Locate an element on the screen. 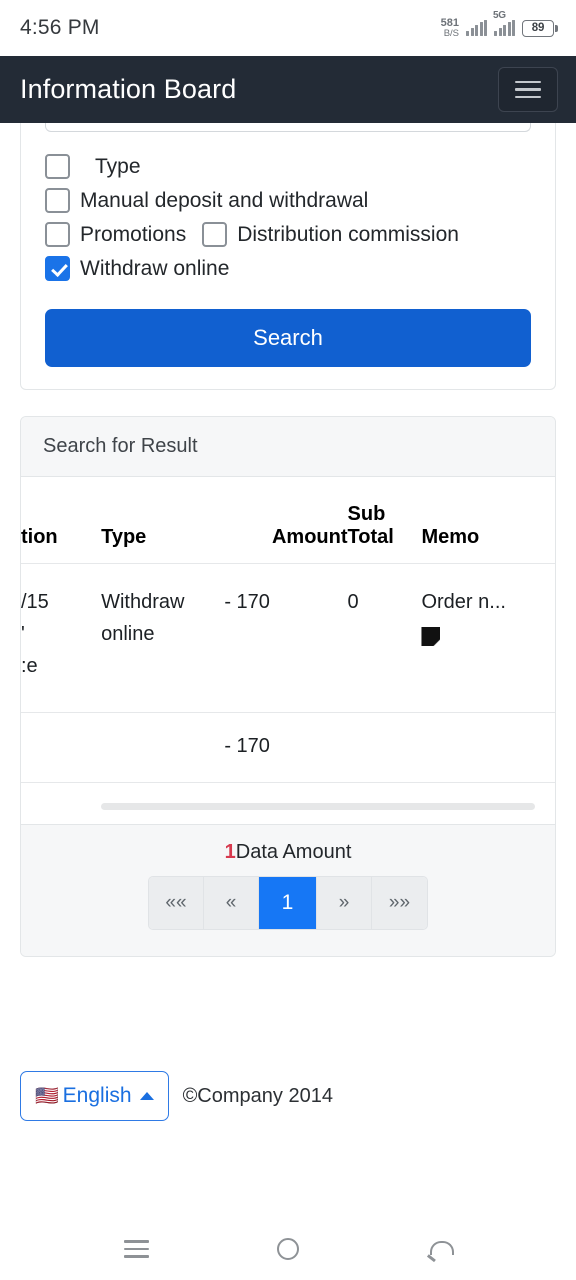 The image size is (576, 1280). checkbox-label-type: Type is located at coordinates (118, 167).